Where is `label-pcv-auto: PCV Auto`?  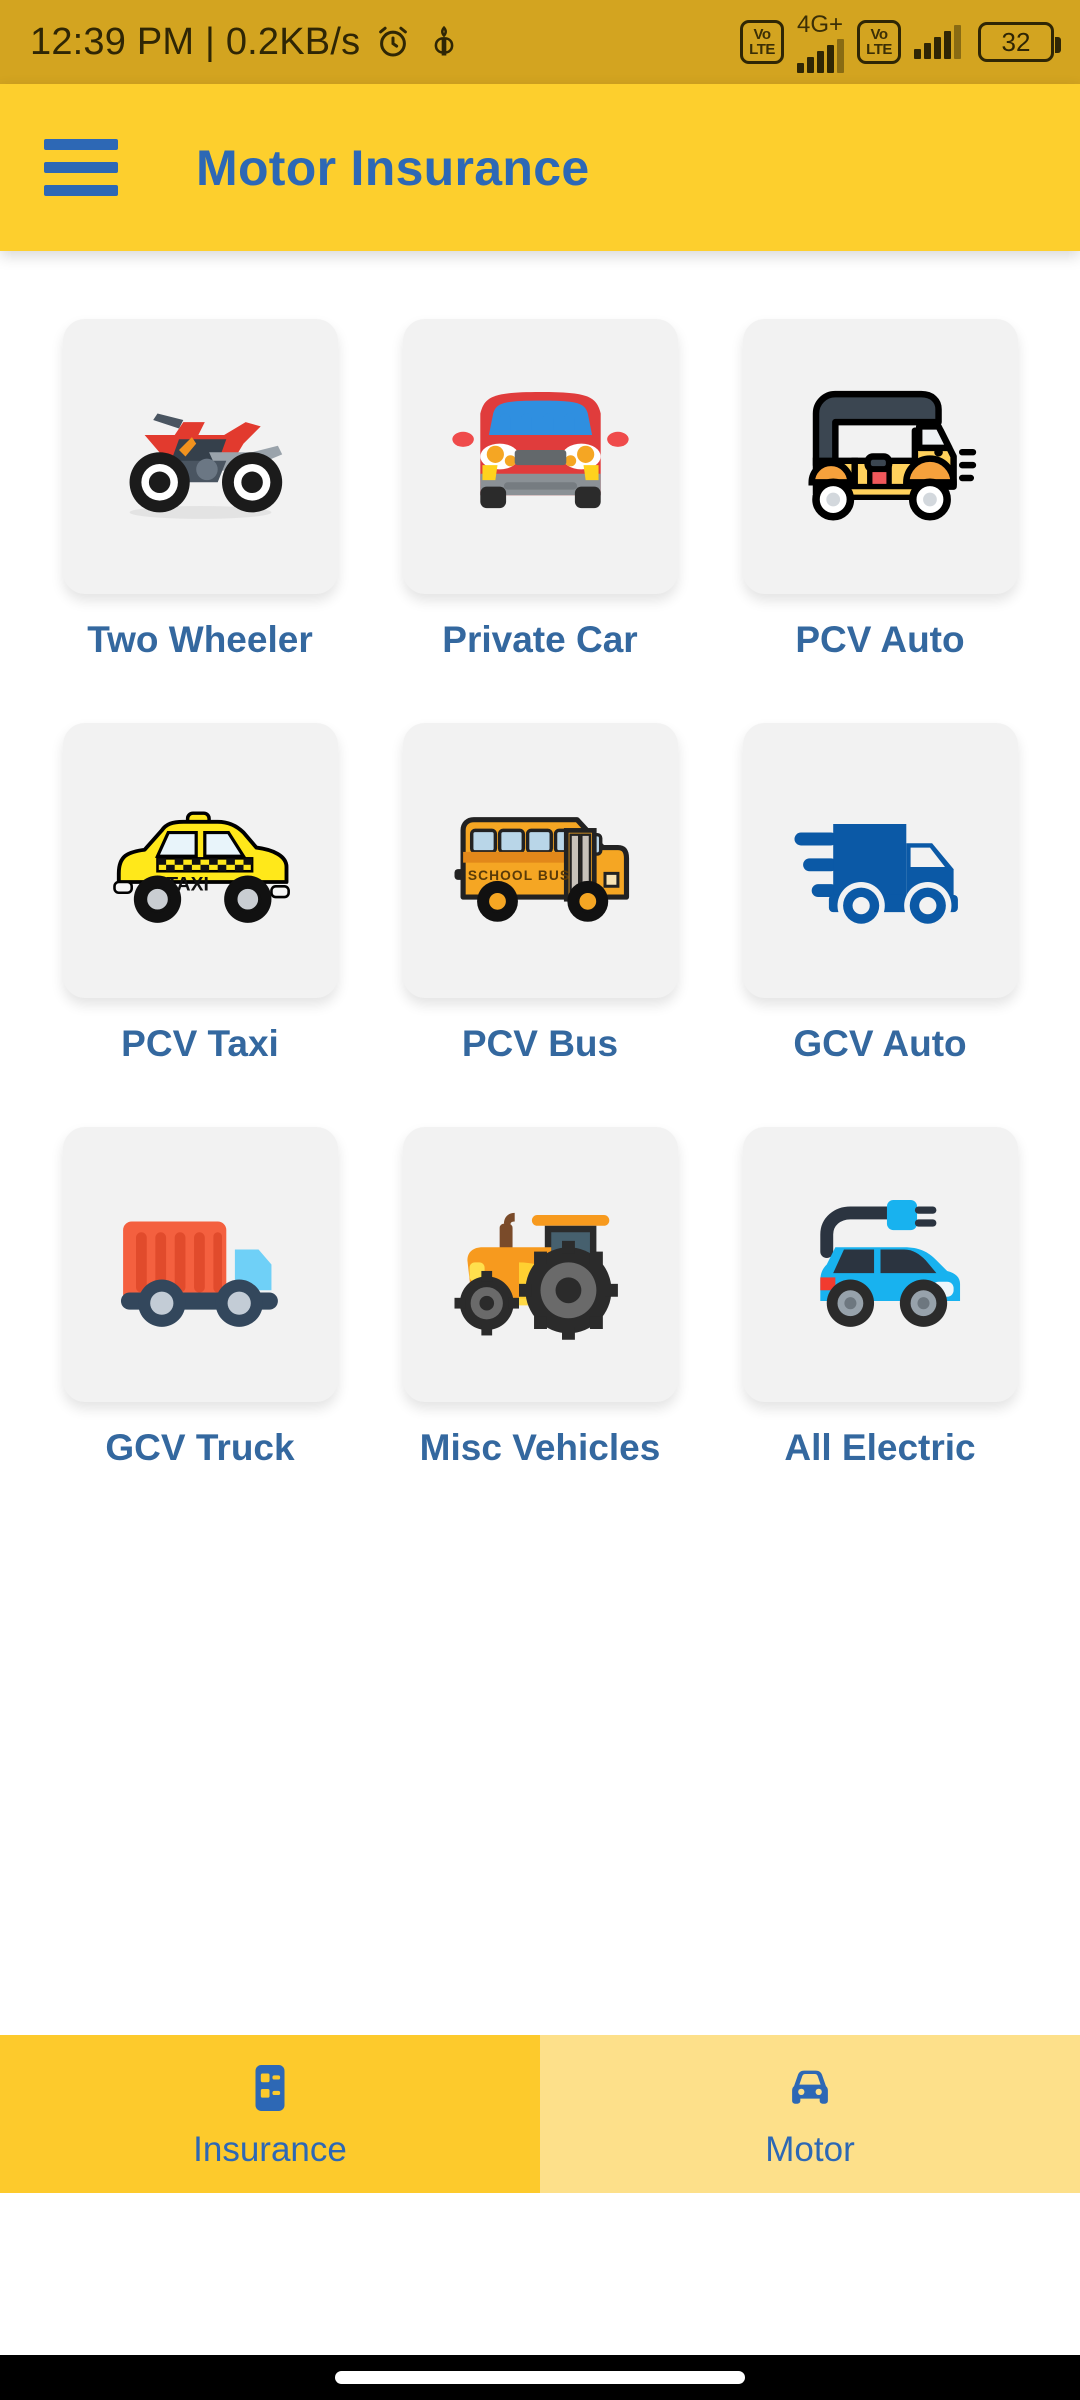 label-pcv-auto: PCV Auto is located at coordinates (880, 639).